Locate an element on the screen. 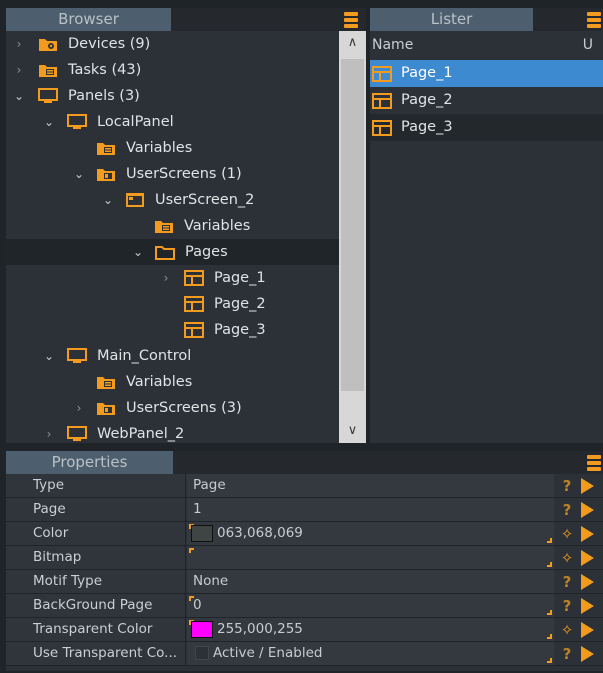  tree-item-label: Tasks (43) is located at coordinates (105, 70).